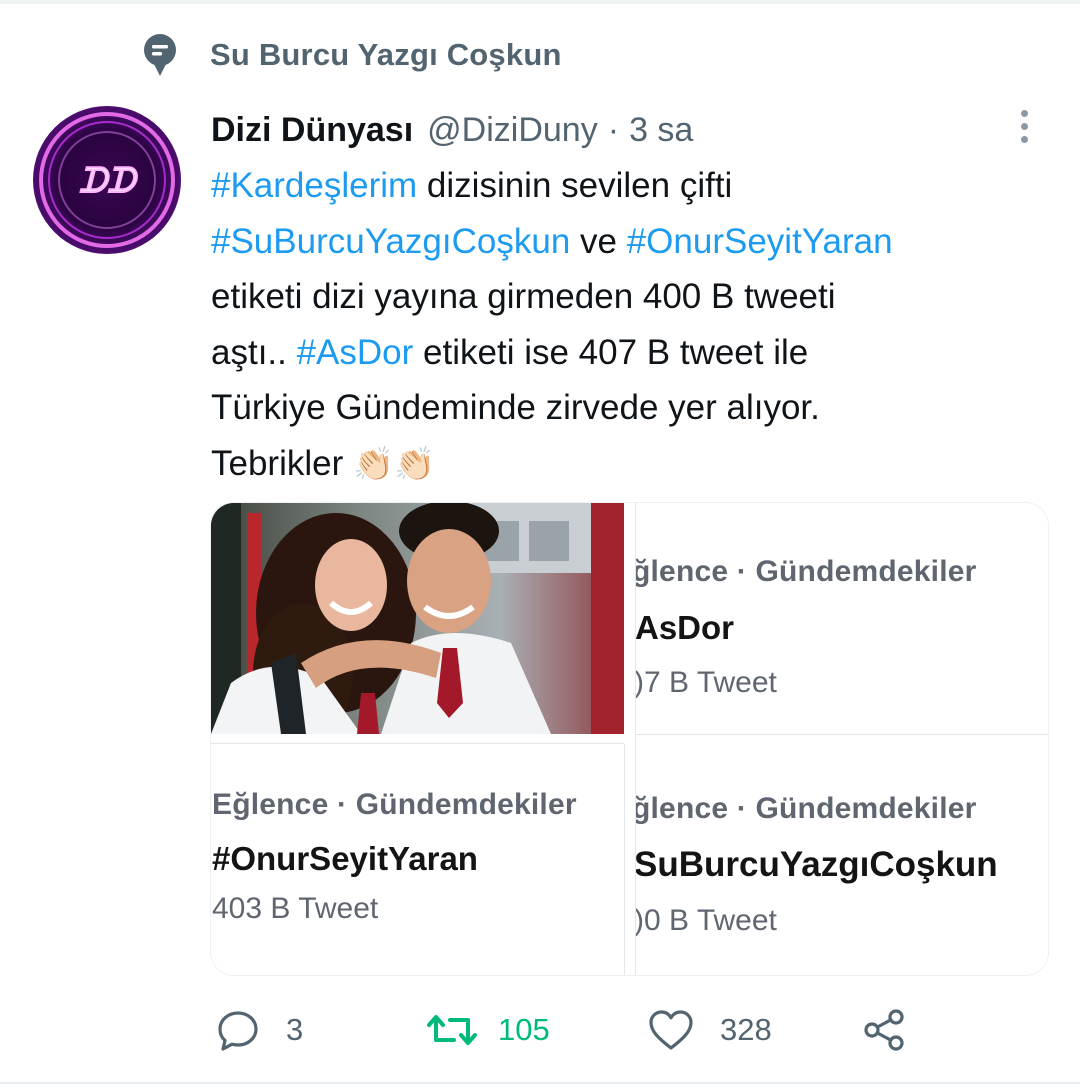  Describe the element at coordinates (706, 920) in the screenshot. I see `trend-count: )0 B Tweet` at that location.